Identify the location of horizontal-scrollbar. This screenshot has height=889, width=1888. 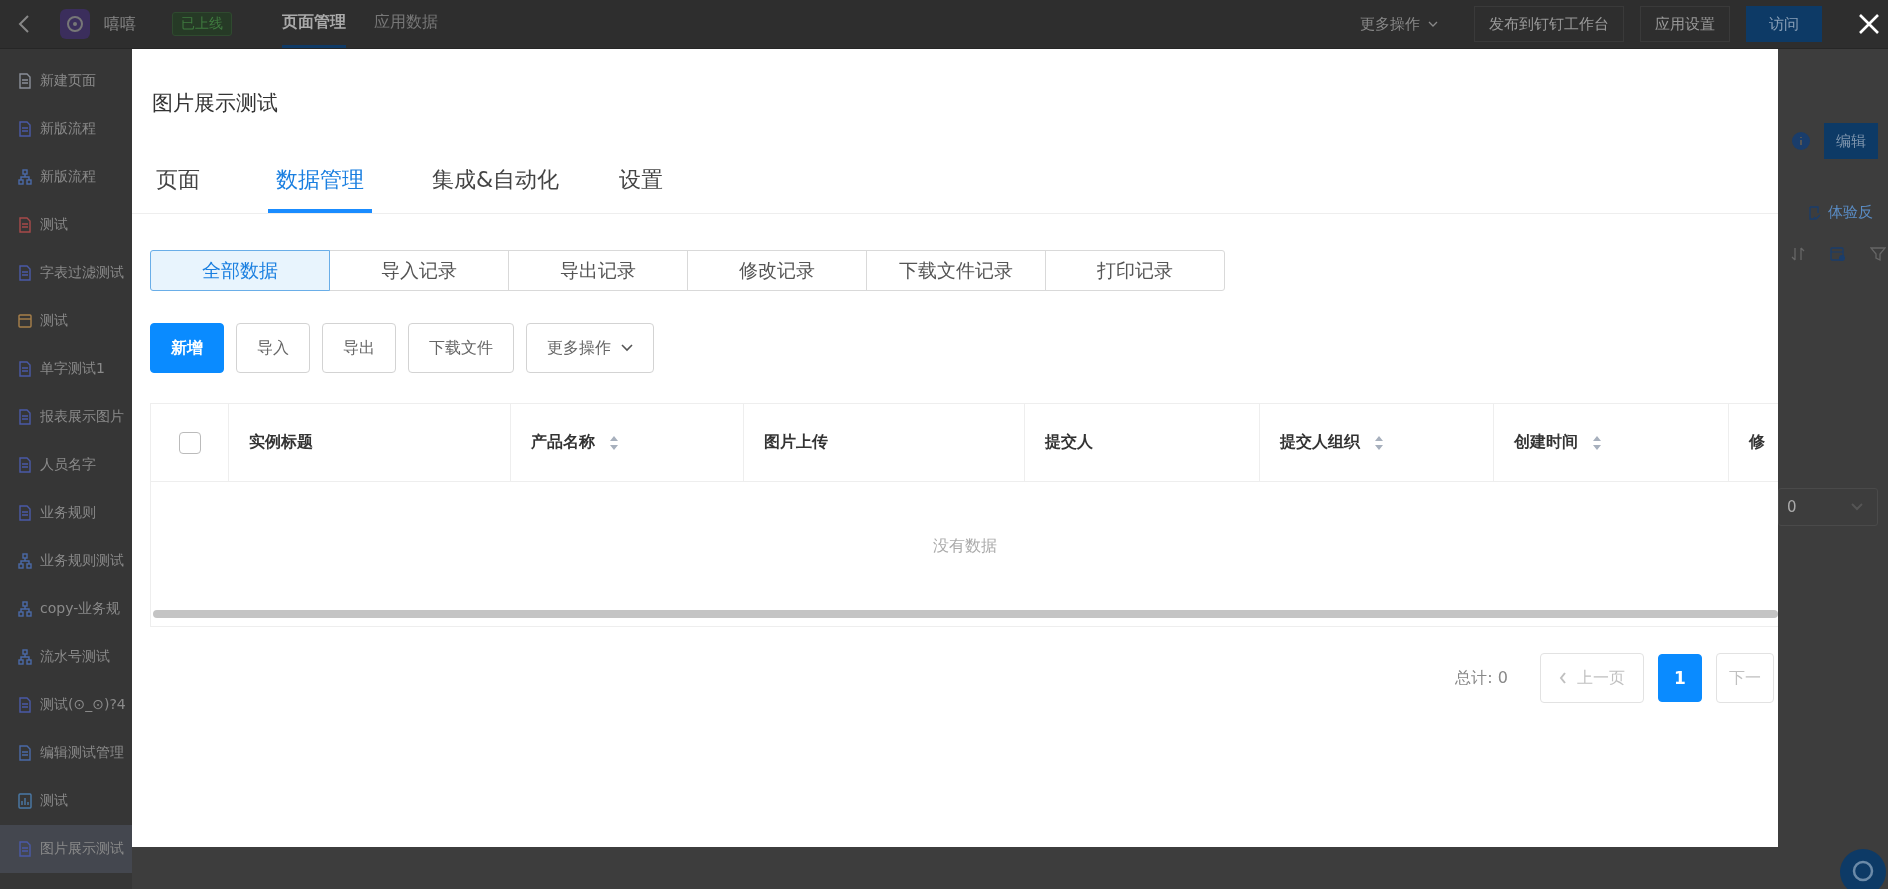
(965, 614).